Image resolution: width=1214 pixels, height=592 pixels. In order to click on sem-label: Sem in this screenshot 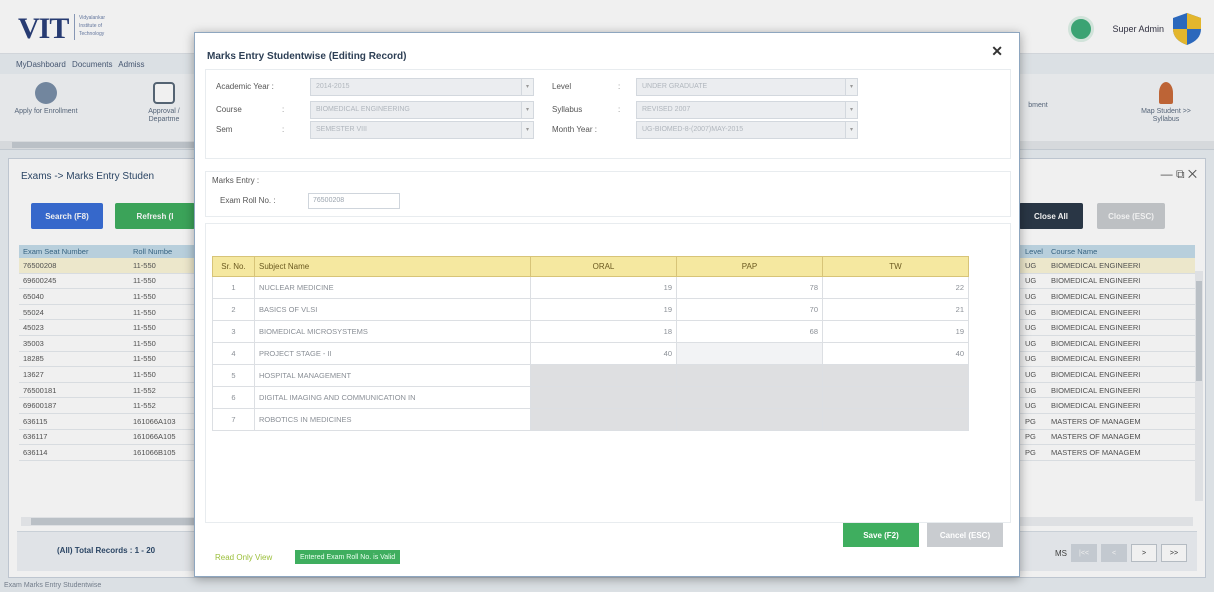, I will do `click(224, 129)`.